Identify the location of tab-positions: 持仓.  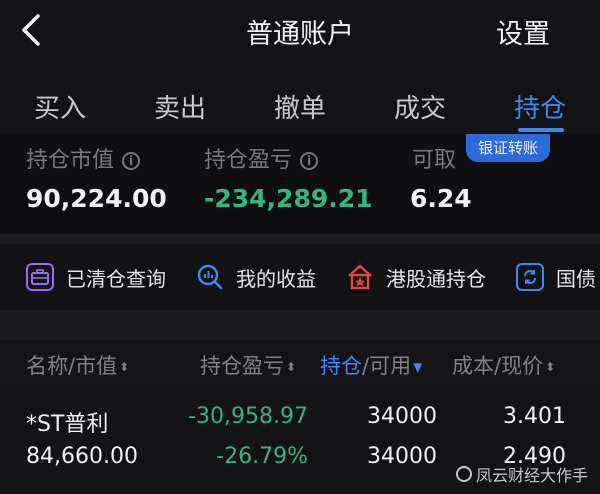
(540, 106).